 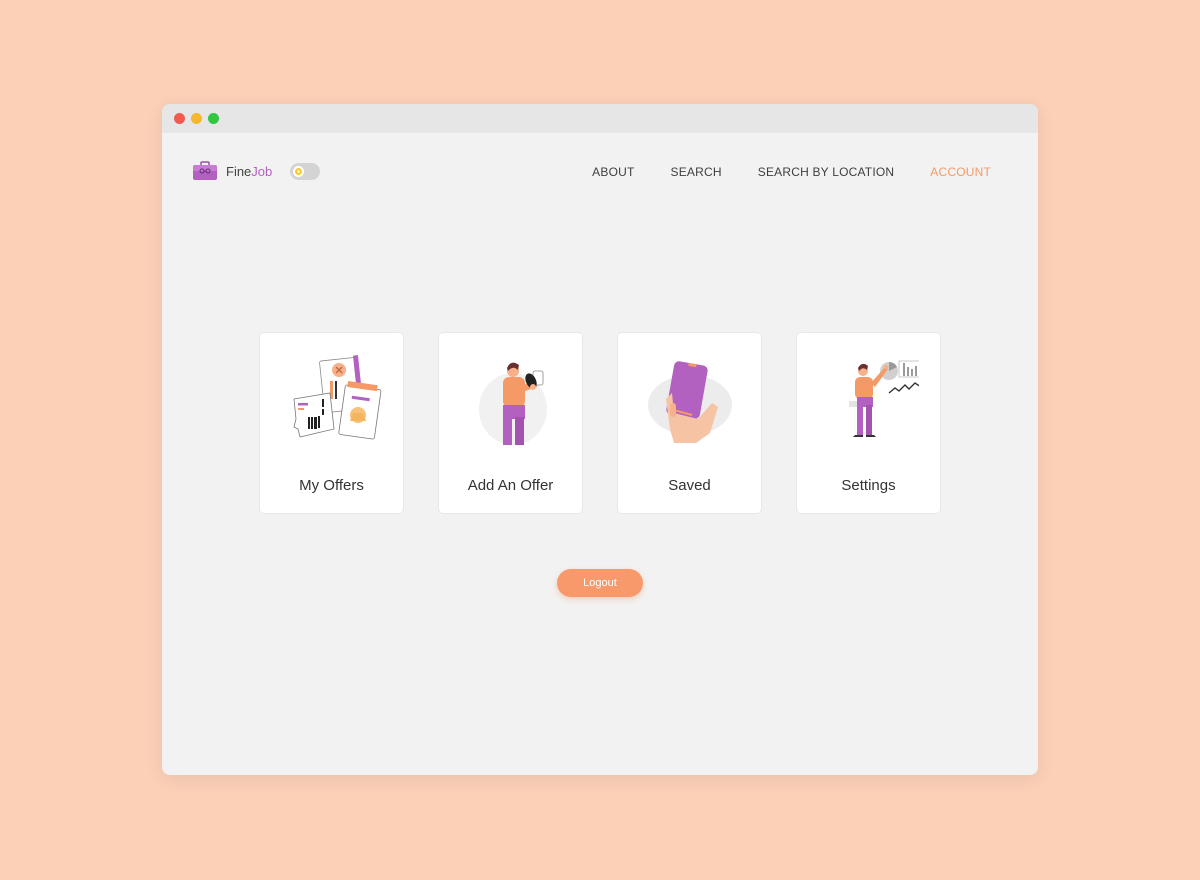 I want to click on brand-name: FineJob, so click(x=249, y=171).